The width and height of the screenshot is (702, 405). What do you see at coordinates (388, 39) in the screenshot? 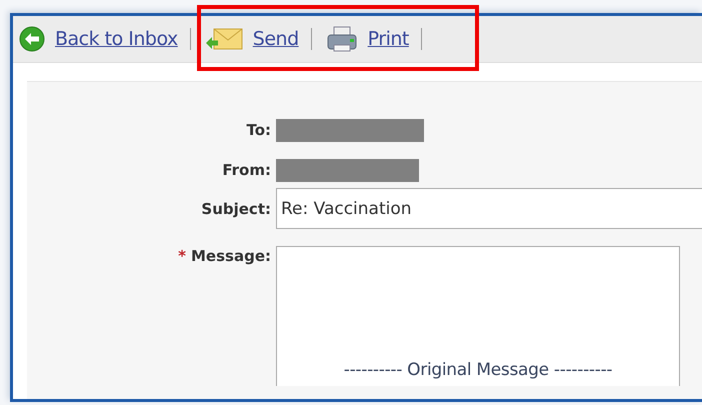
I see `print-link: Print` at bounding box center [388, 39].